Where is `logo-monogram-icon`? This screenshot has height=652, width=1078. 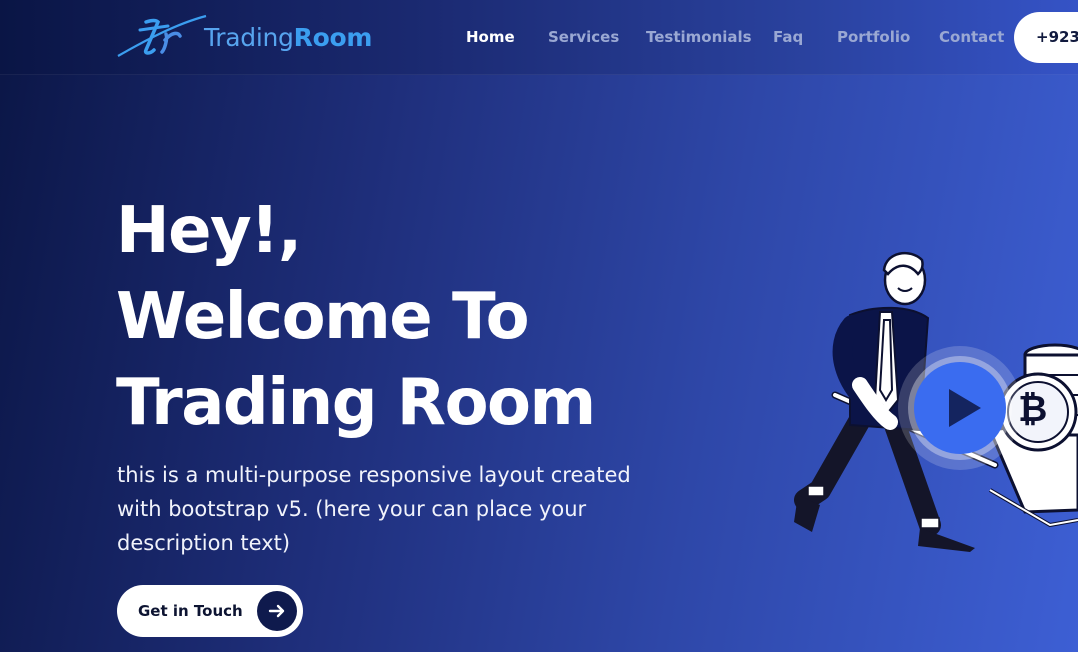
logo-monogram-icon is located at coordinates (162, 35).